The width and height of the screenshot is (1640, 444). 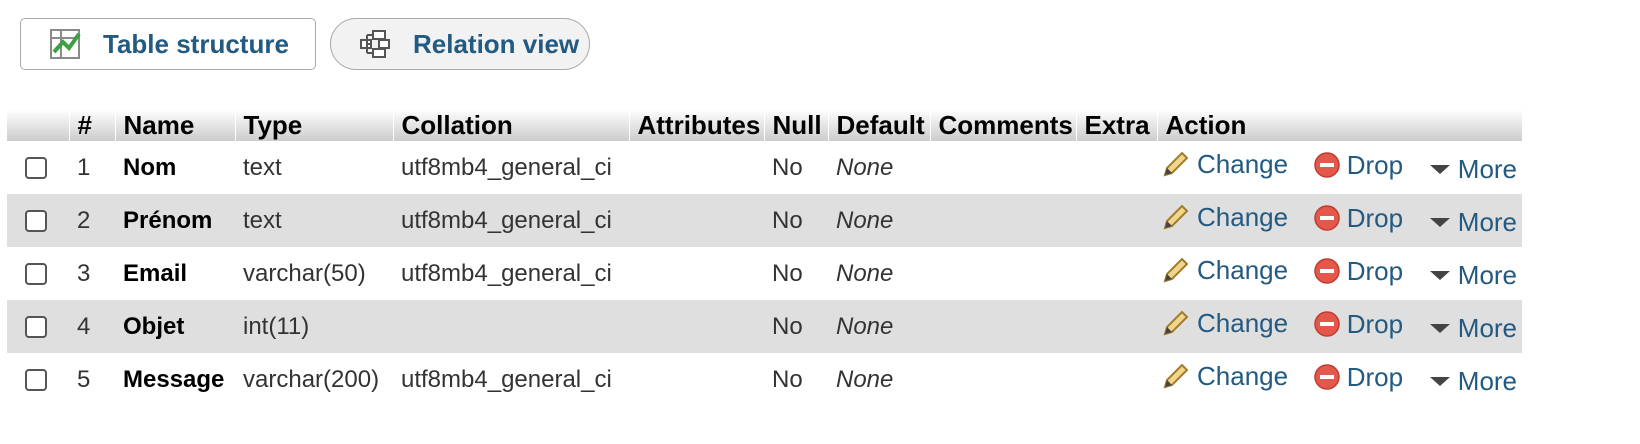 What do you see at coordinates (67, 44) in the screenshot?
I see `table-structure-icon` at bounding box center [67, 44].